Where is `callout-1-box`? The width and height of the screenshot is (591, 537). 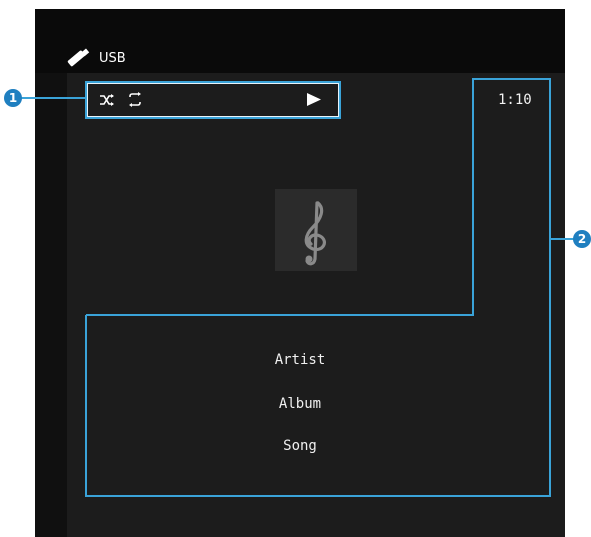 callout-1-box is located at coordinates (213, 100).